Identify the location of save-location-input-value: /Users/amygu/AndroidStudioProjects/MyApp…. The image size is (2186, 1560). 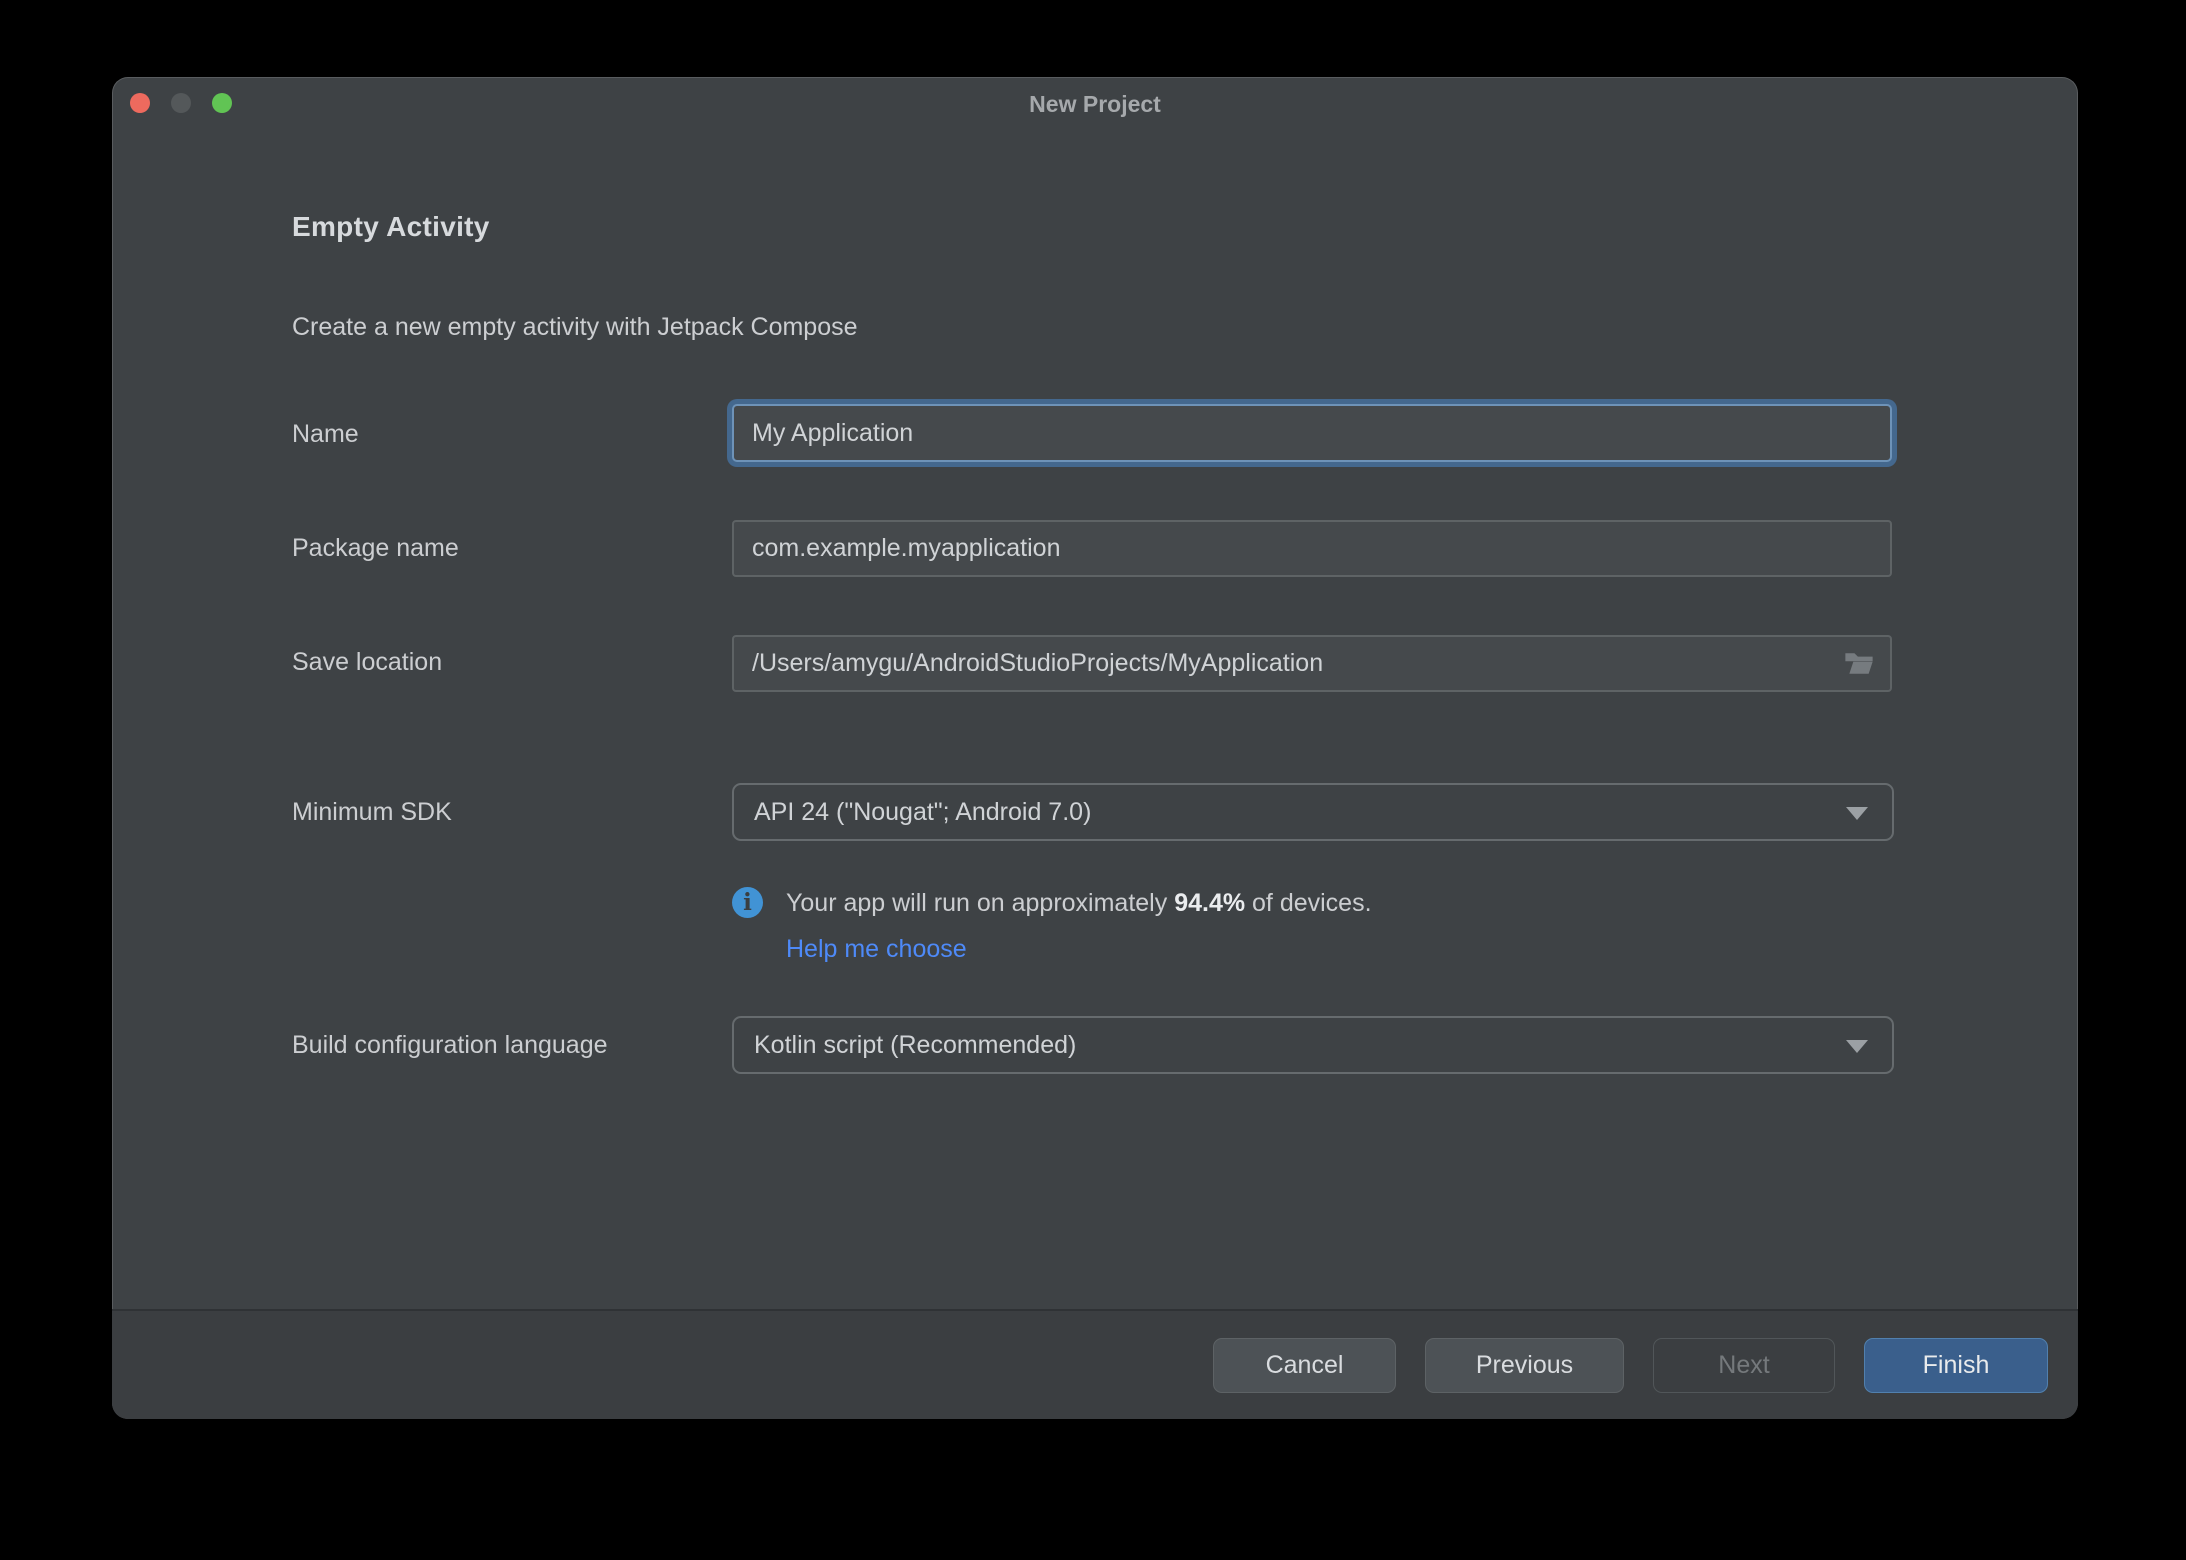
(1038, 663).